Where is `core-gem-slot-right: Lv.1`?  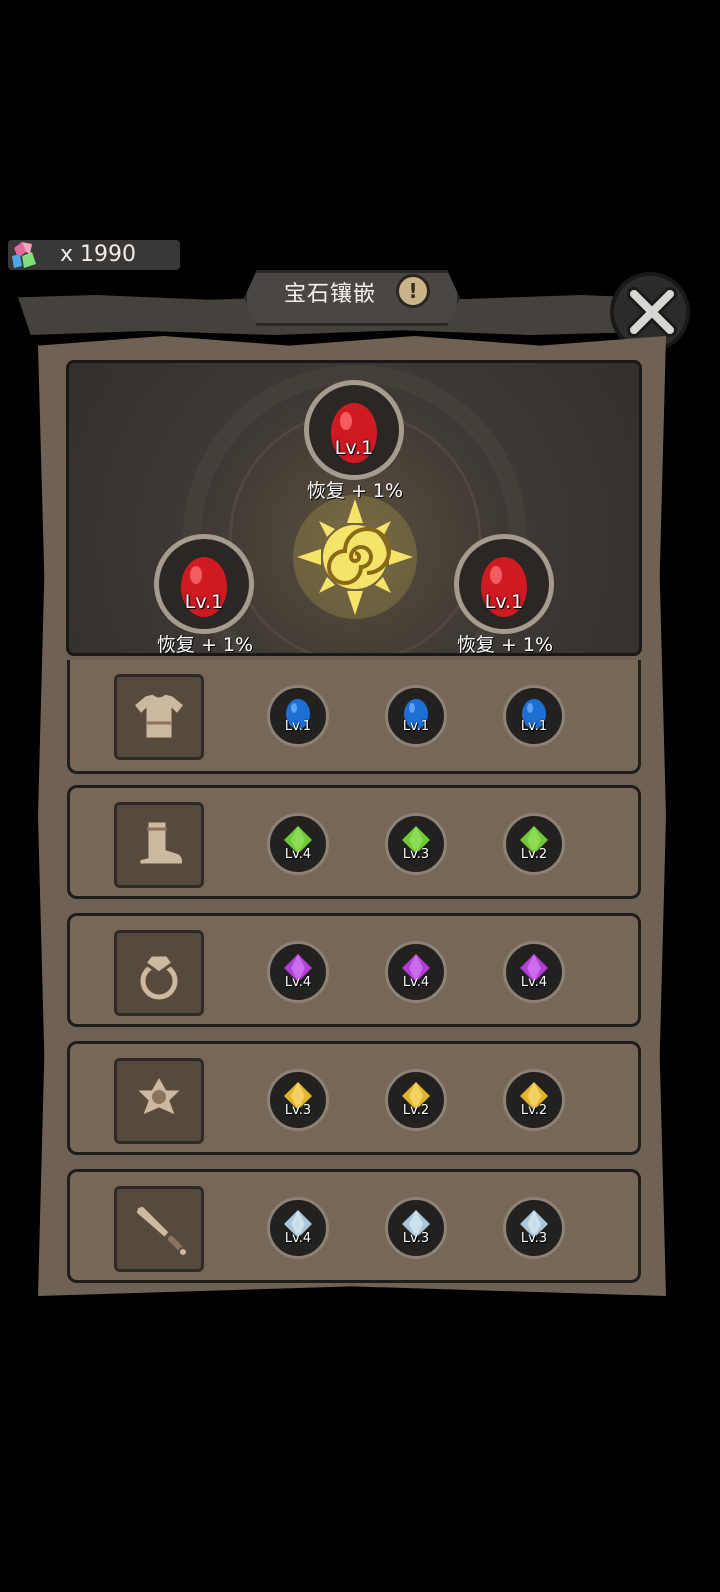
core-gem-slot-right: Lv.1 is located at coordinates (504, 584).